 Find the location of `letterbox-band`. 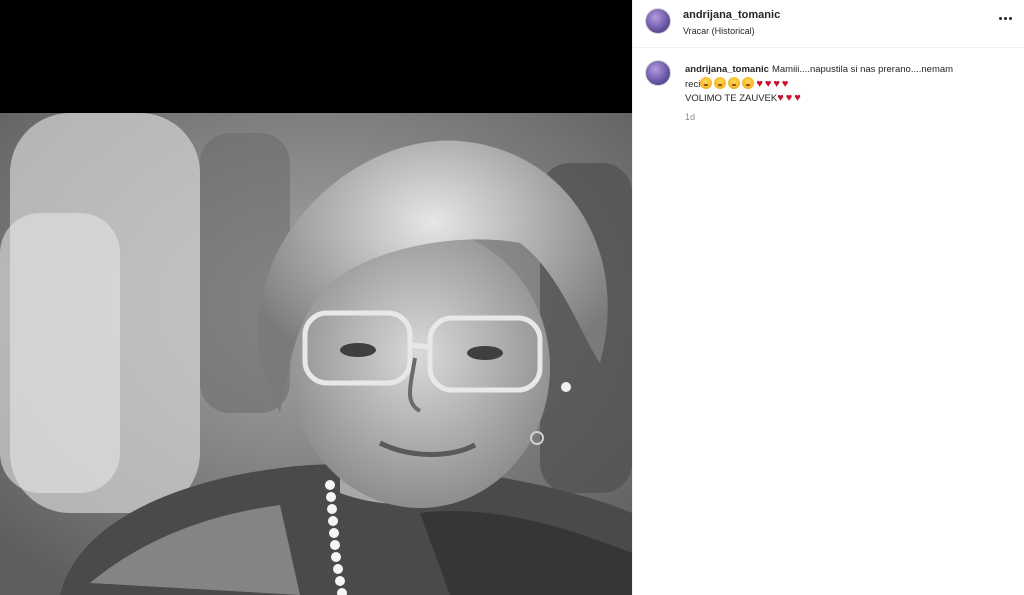

letterbox-band is located at coordinates (316, 56).